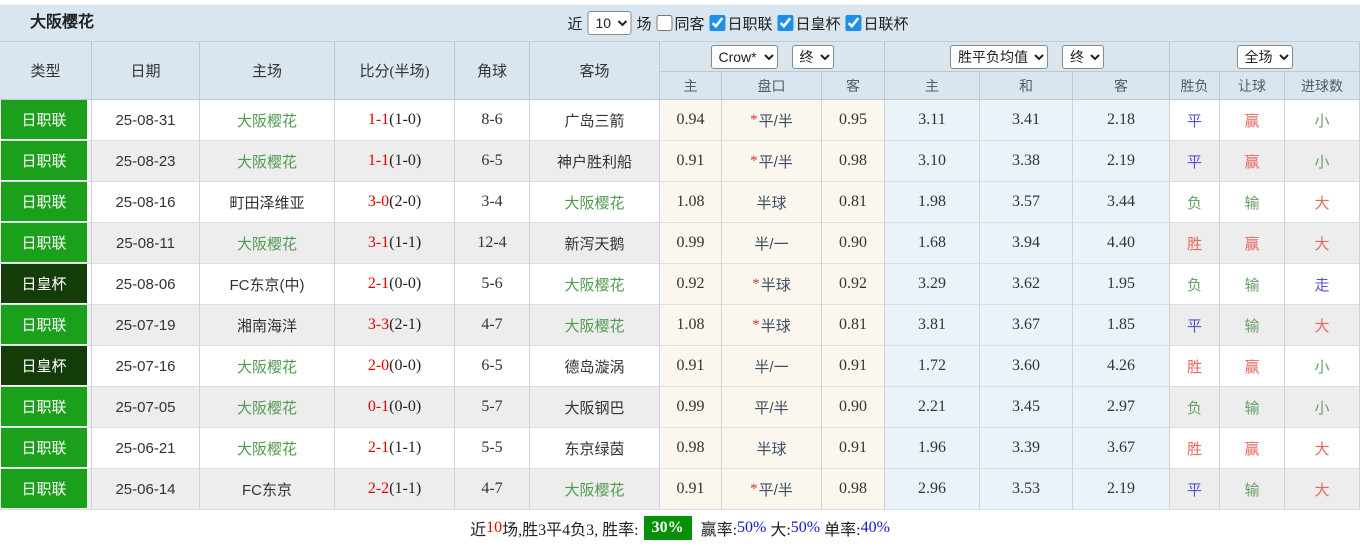 This screenshot has width=1360, height=546. I want to click on same-away-checkbox, so click(664, 23).